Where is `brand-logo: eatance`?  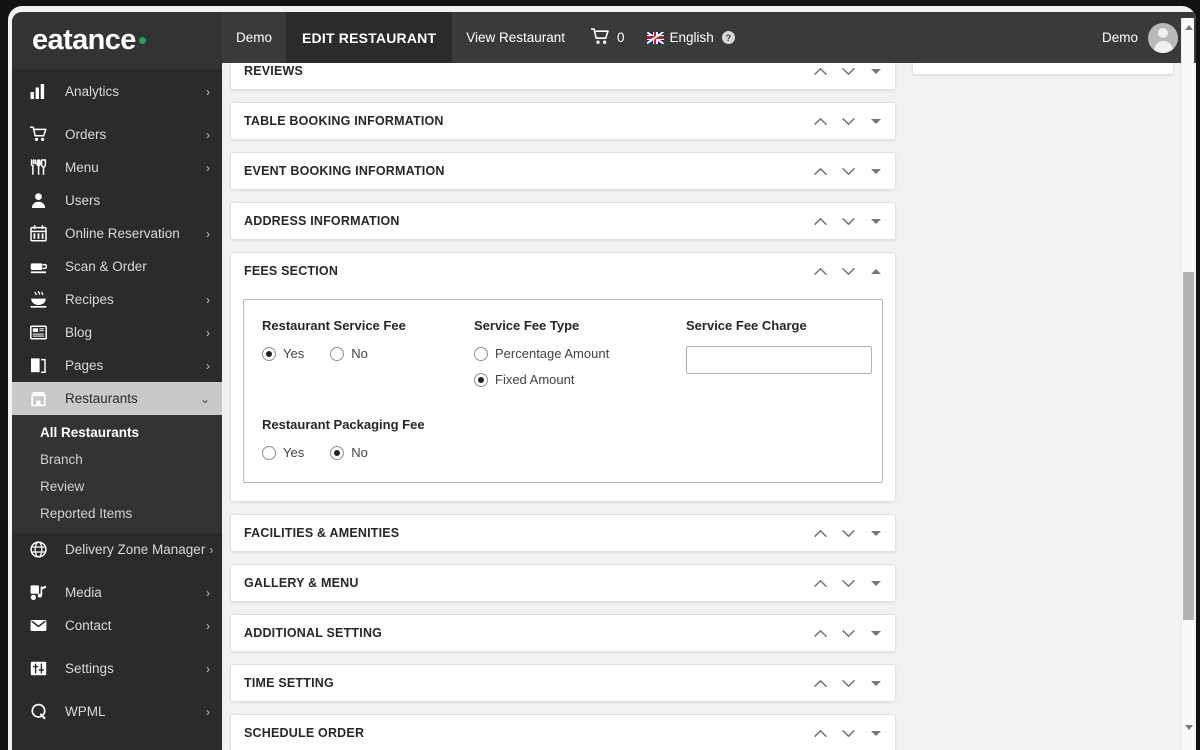 brand-logo: eatance is located at coordinates (117, 40).